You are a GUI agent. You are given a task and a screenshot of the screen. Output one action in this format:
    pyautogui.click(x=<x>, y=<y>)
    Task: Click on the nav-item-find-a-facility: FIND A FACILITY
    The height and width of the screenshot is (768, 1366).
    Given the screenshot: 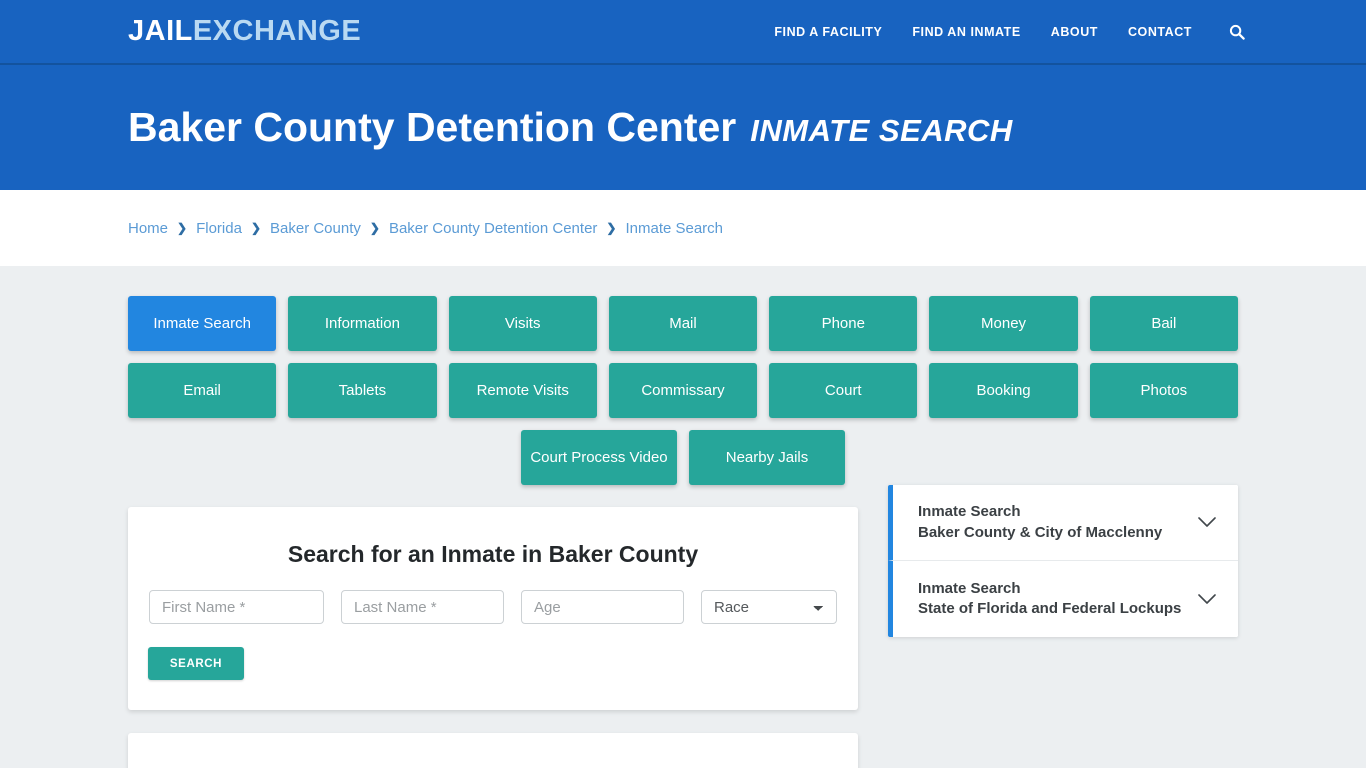 What is the action you would take?
    pyautogui.click(x=828, y=32)
    